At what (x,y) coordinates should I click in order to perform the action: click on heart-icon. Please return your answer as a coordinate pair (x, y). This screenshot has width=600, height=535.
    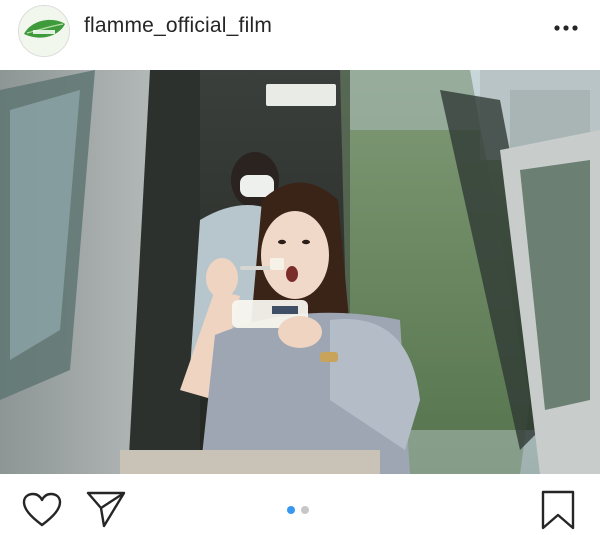
    Looking at the image, I should click on (42, 509).